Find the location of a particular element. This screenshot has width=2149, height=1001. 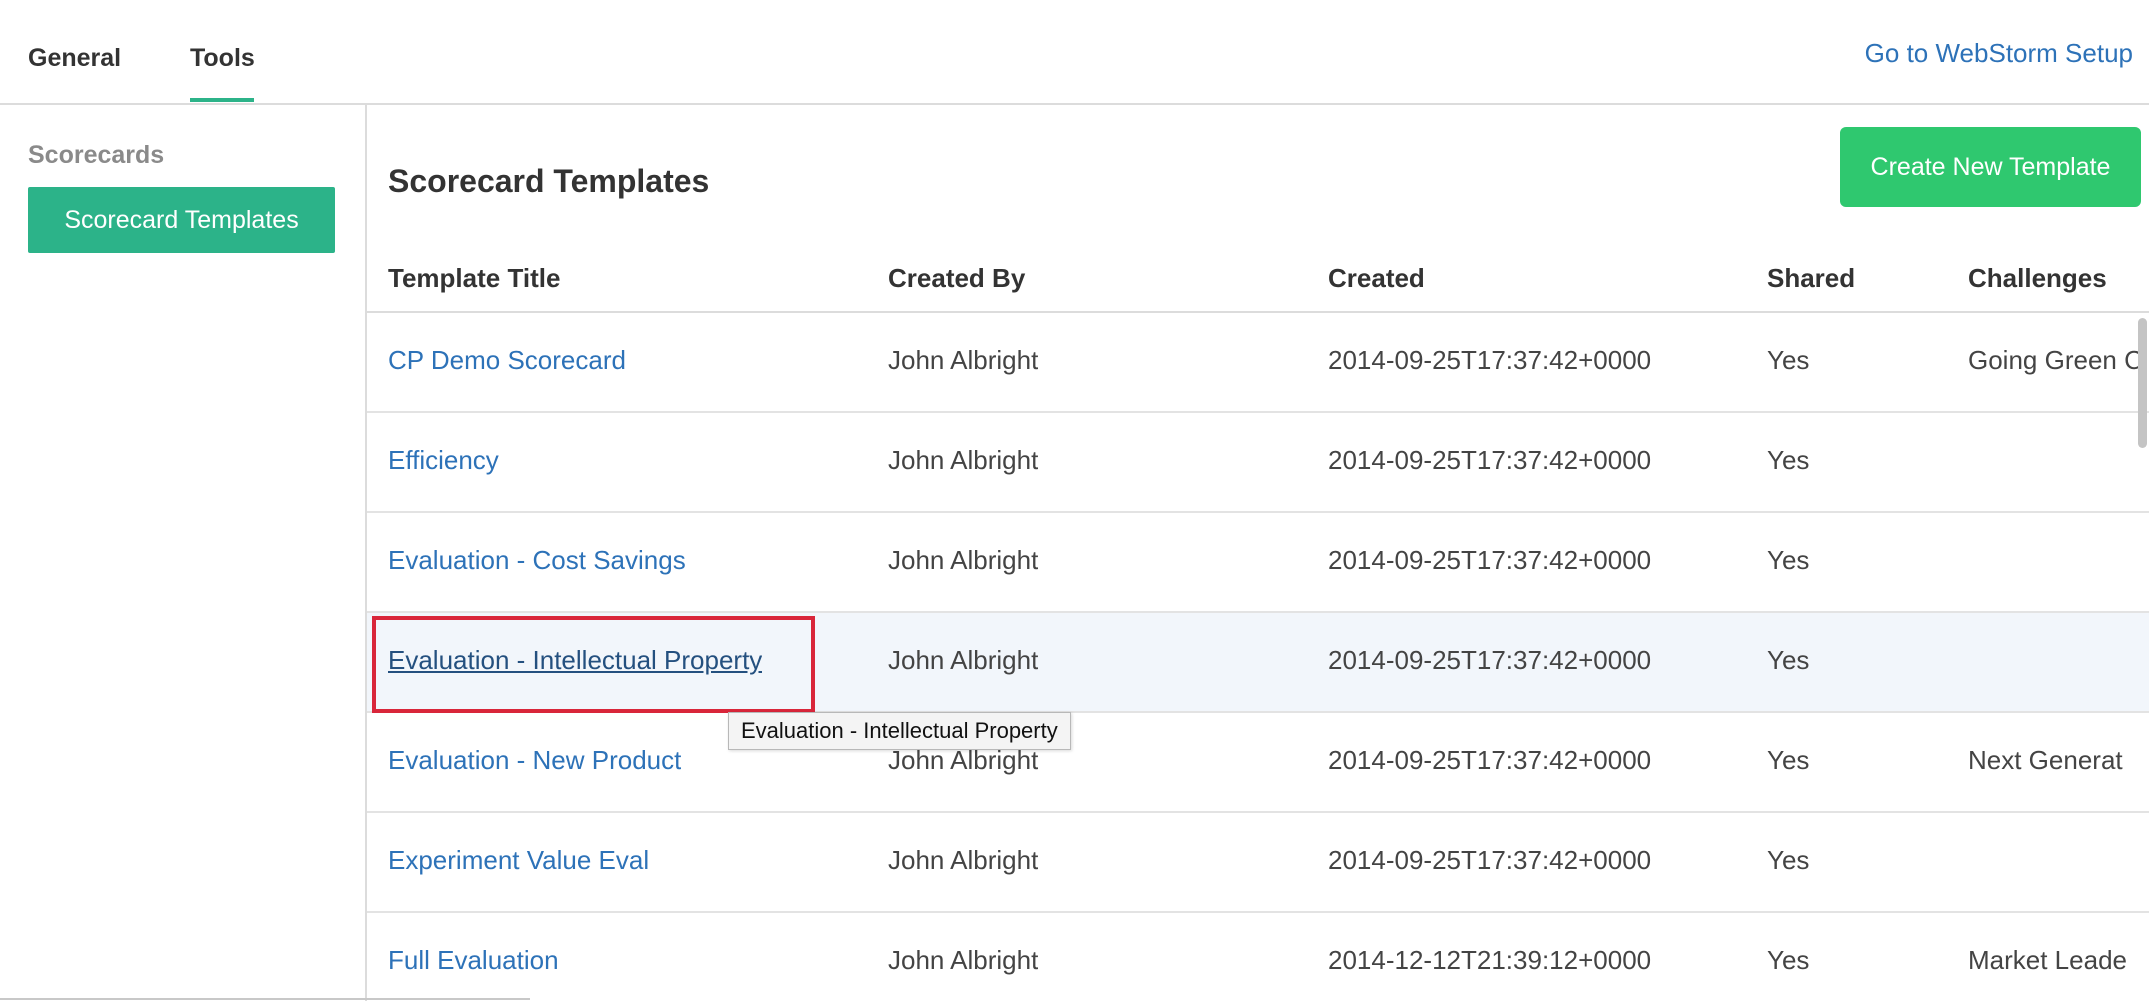

template-title-link: CP Demo Scorecard is located at coordinates (507, 360).